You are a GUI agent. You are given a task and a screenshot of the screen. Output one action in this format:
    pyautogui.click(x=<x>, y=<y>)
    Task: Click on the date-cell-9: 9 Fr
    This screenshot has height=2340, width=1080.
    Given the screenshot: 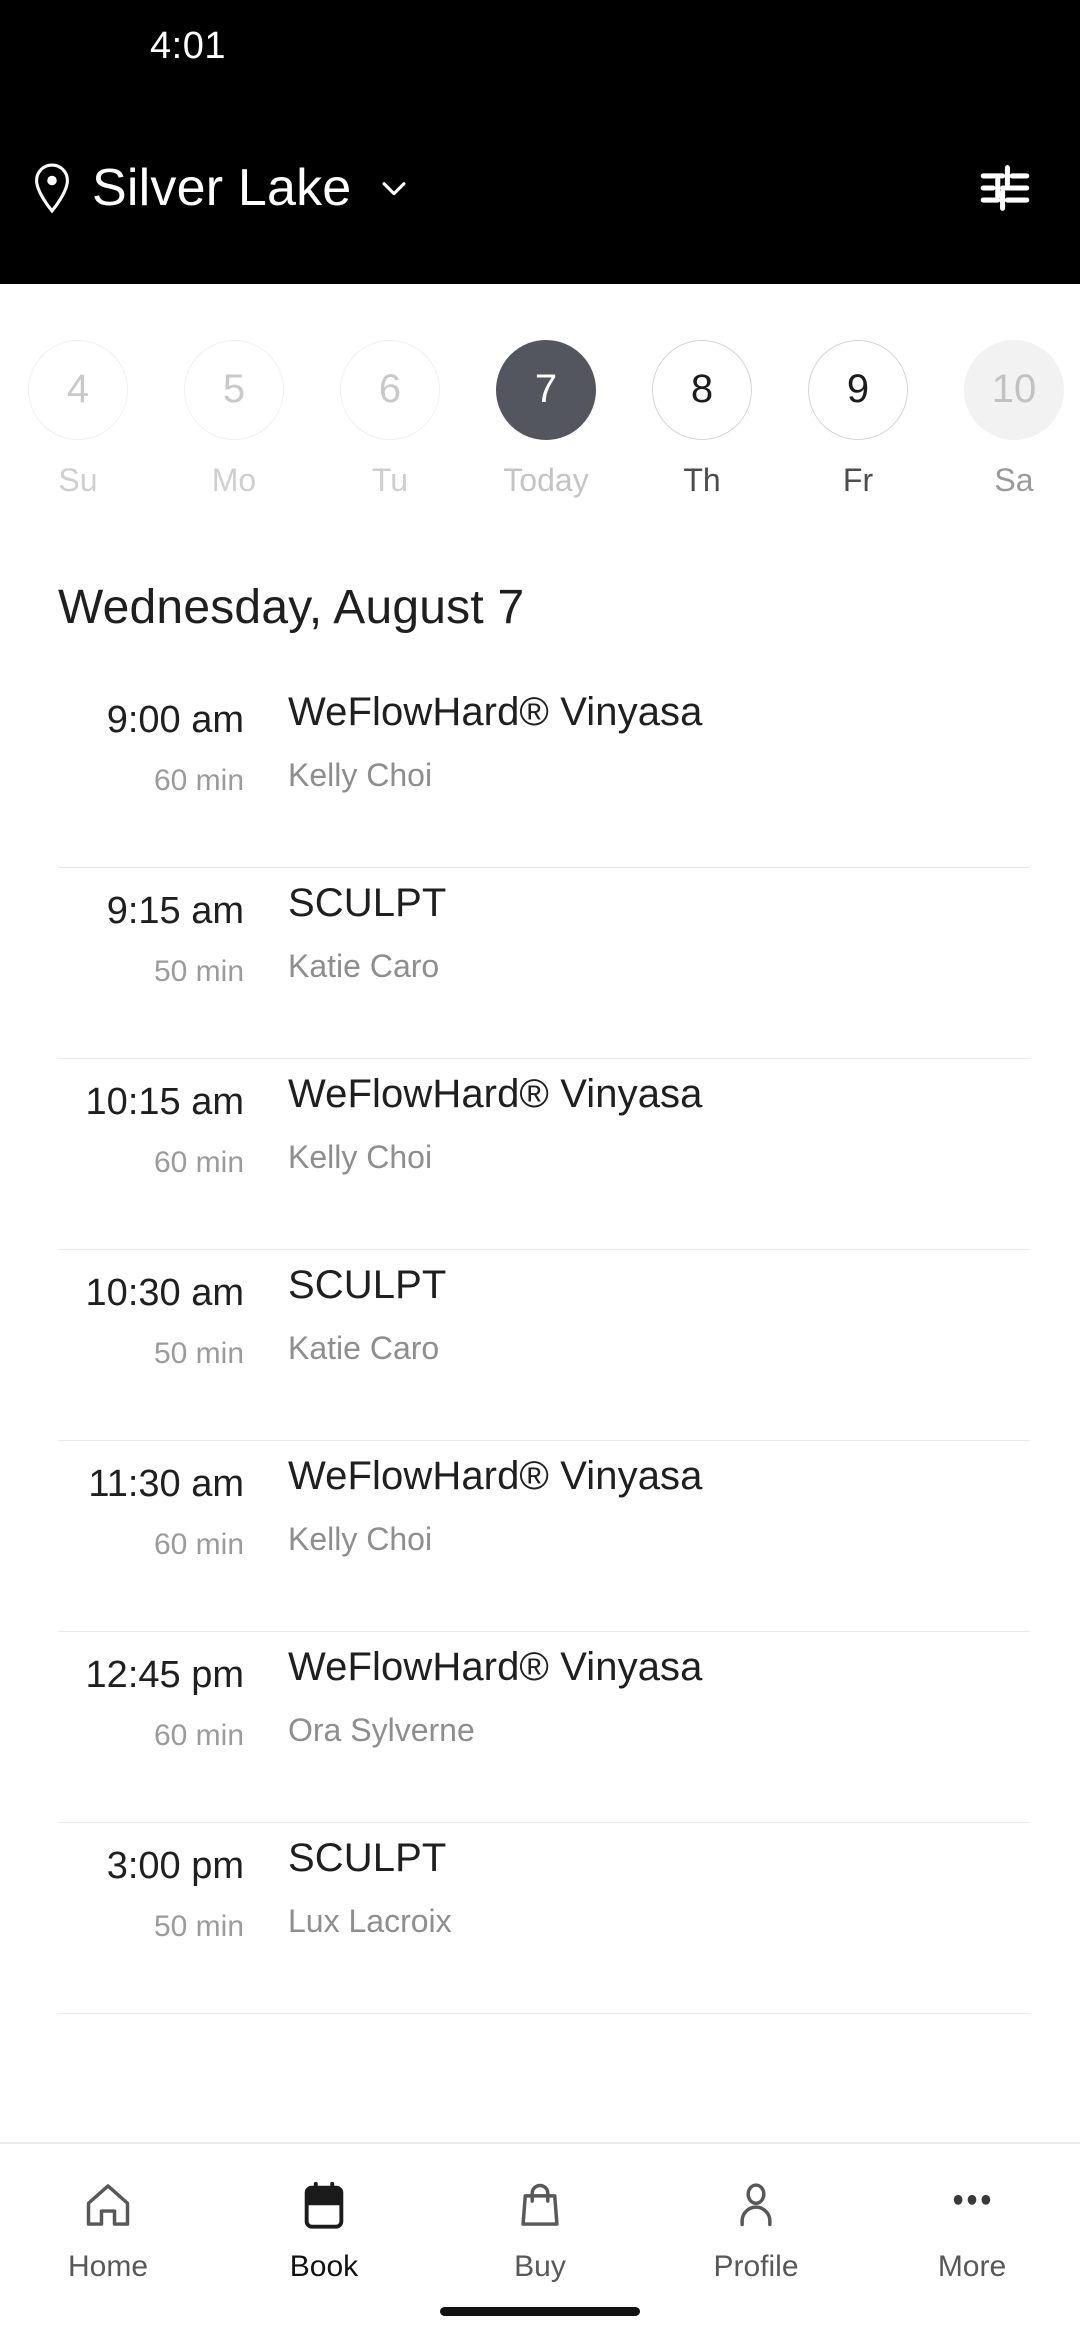 What is the action you would take?
    pyautogui.click(x=858, y=419)
    